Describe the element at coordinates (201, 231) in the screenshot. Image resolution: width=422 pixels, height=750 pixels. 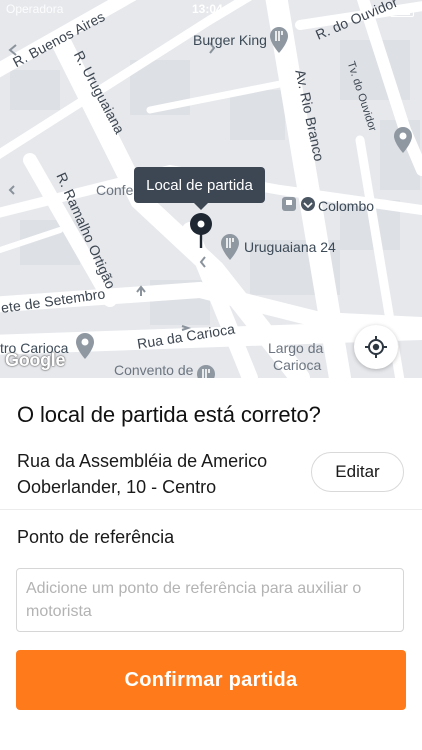
I see `pickup-marker-icon` at that location.